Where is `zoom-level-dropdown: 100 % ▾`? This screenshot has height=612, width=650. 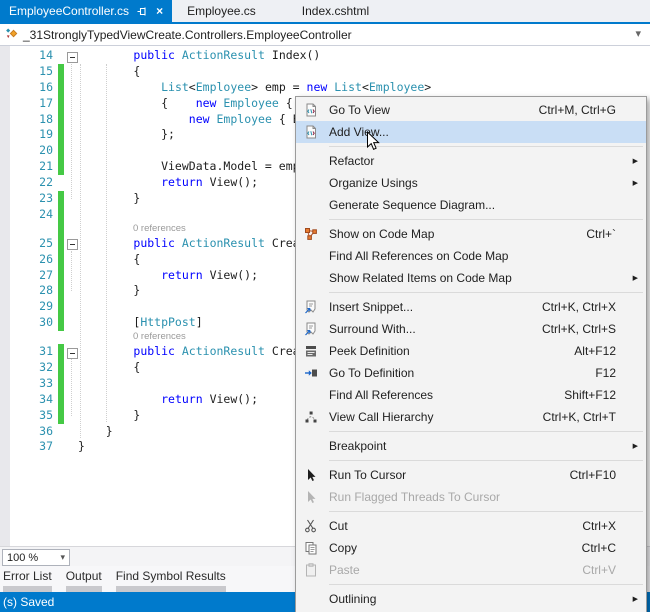
zoom-level-dropdown: 100 % ▾ is located at coordinates (36, 557).